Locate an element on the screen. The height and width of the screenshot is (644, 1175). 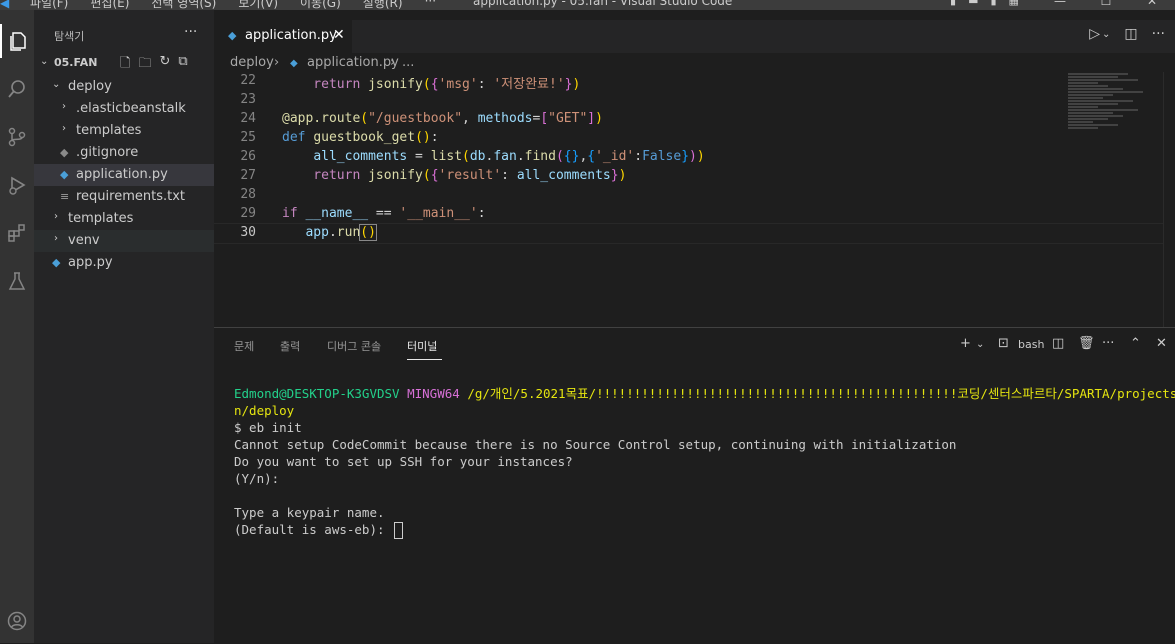
menu-file: 파일(F) is located at coordinates (49, 5).